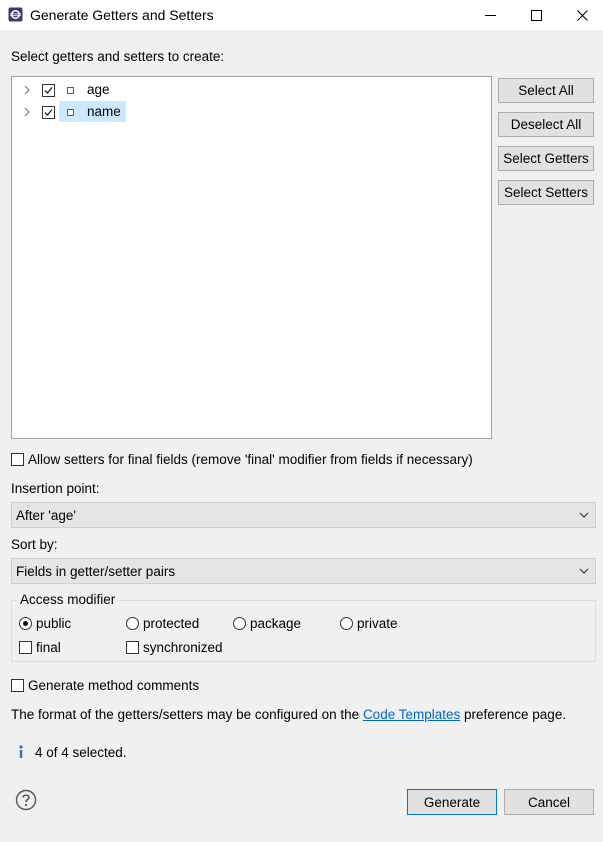 The image size is (603, 842). I want to click on radio-package-label: package, so click(275, 623).